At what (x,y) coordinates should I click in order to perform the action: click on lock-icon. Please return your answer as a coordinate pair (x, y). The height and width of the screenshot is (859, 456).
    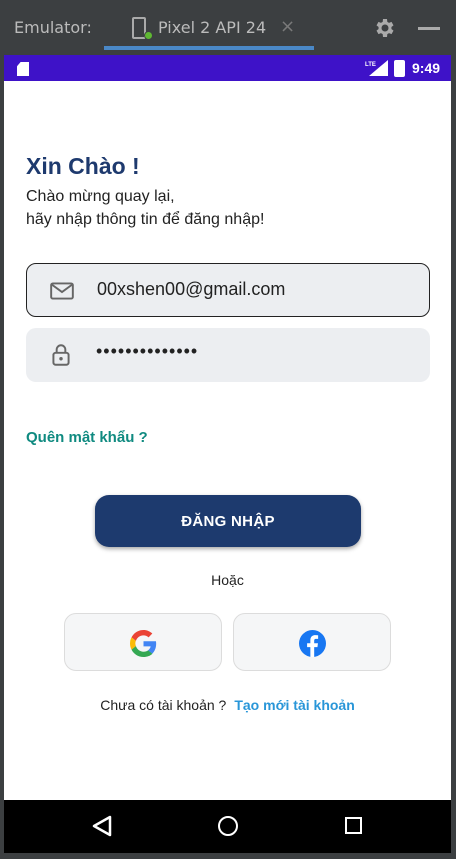
    Looking at the image, I should click on (61, 355).